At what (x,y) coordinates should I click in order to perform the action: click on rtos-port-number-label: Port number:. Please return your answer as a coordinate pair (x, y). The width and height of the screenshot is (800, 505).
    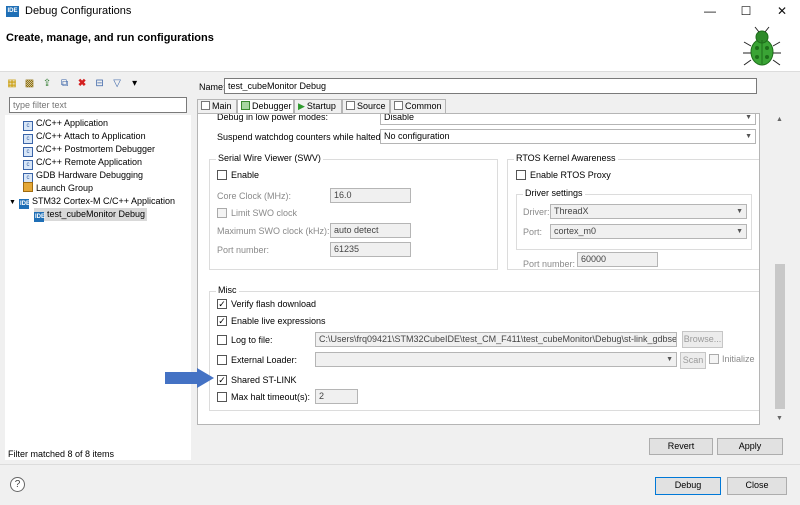
    Looking at the image, I should click on (549, 264).